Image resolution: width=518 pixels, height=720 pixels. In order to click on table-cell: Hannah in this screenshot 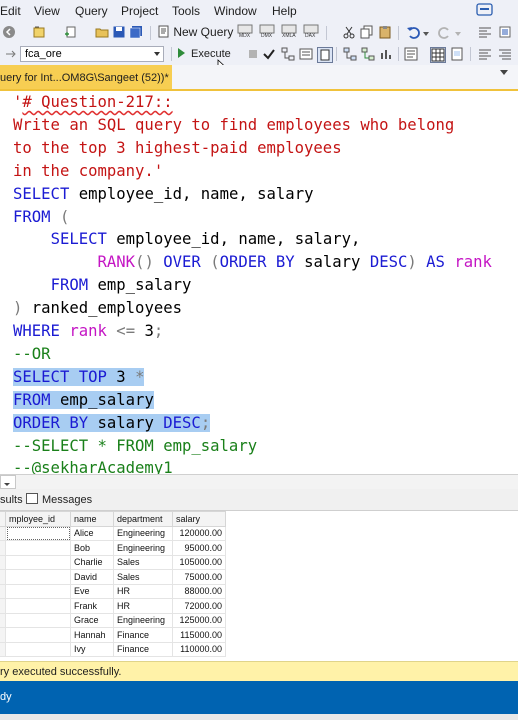, I will do `click(92, 635)`.